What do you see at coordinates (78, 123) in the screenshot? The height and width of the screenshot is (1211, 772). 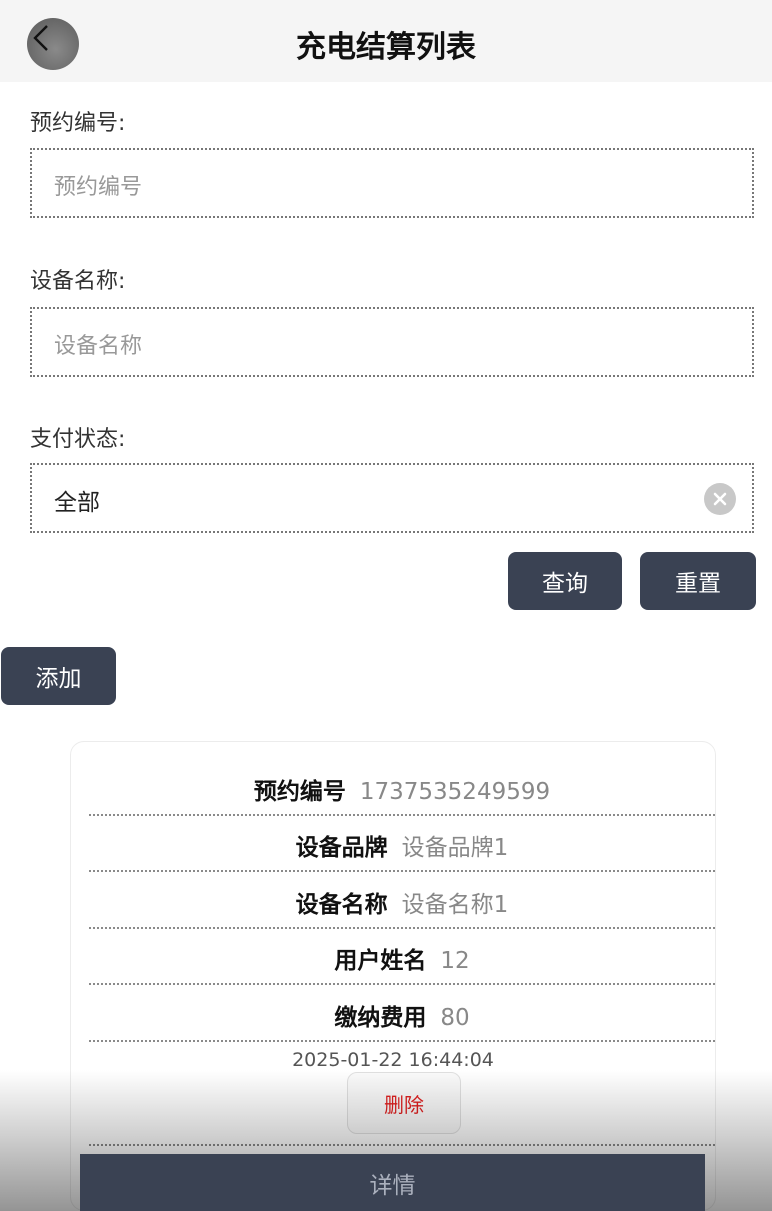 I see `booking-no-label: 预约编号:` at bounding box center [78, 123].